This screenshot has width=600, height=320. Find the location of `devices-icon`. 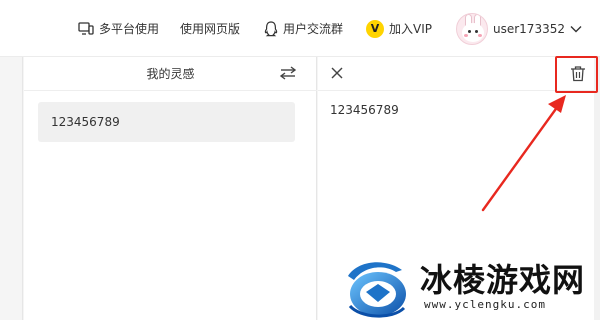

devices-icon is located at coordinates (86, 28).